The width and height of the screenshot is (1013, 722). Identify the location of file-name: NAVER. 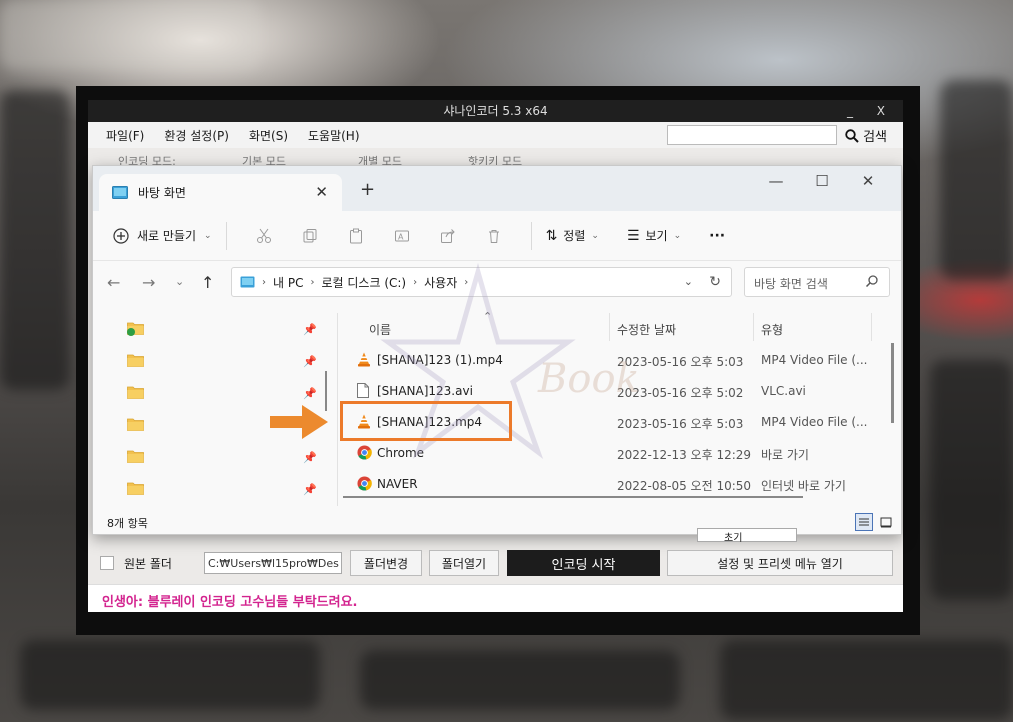
(397, 484).